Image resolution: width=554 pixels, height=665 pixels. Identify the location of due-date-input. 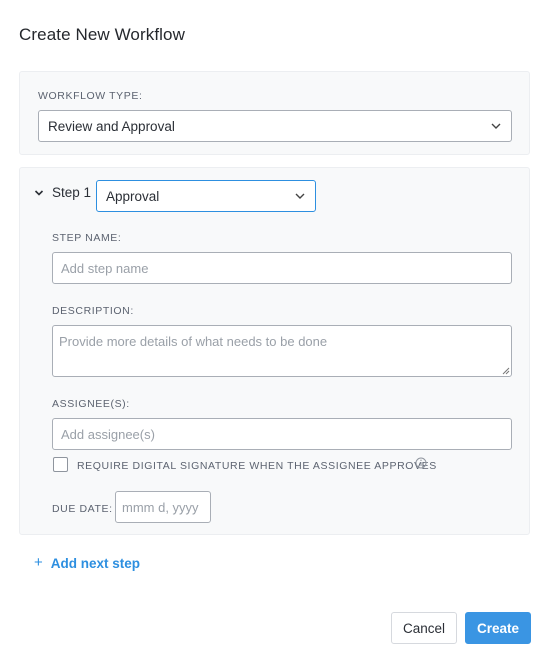
(163, 507).